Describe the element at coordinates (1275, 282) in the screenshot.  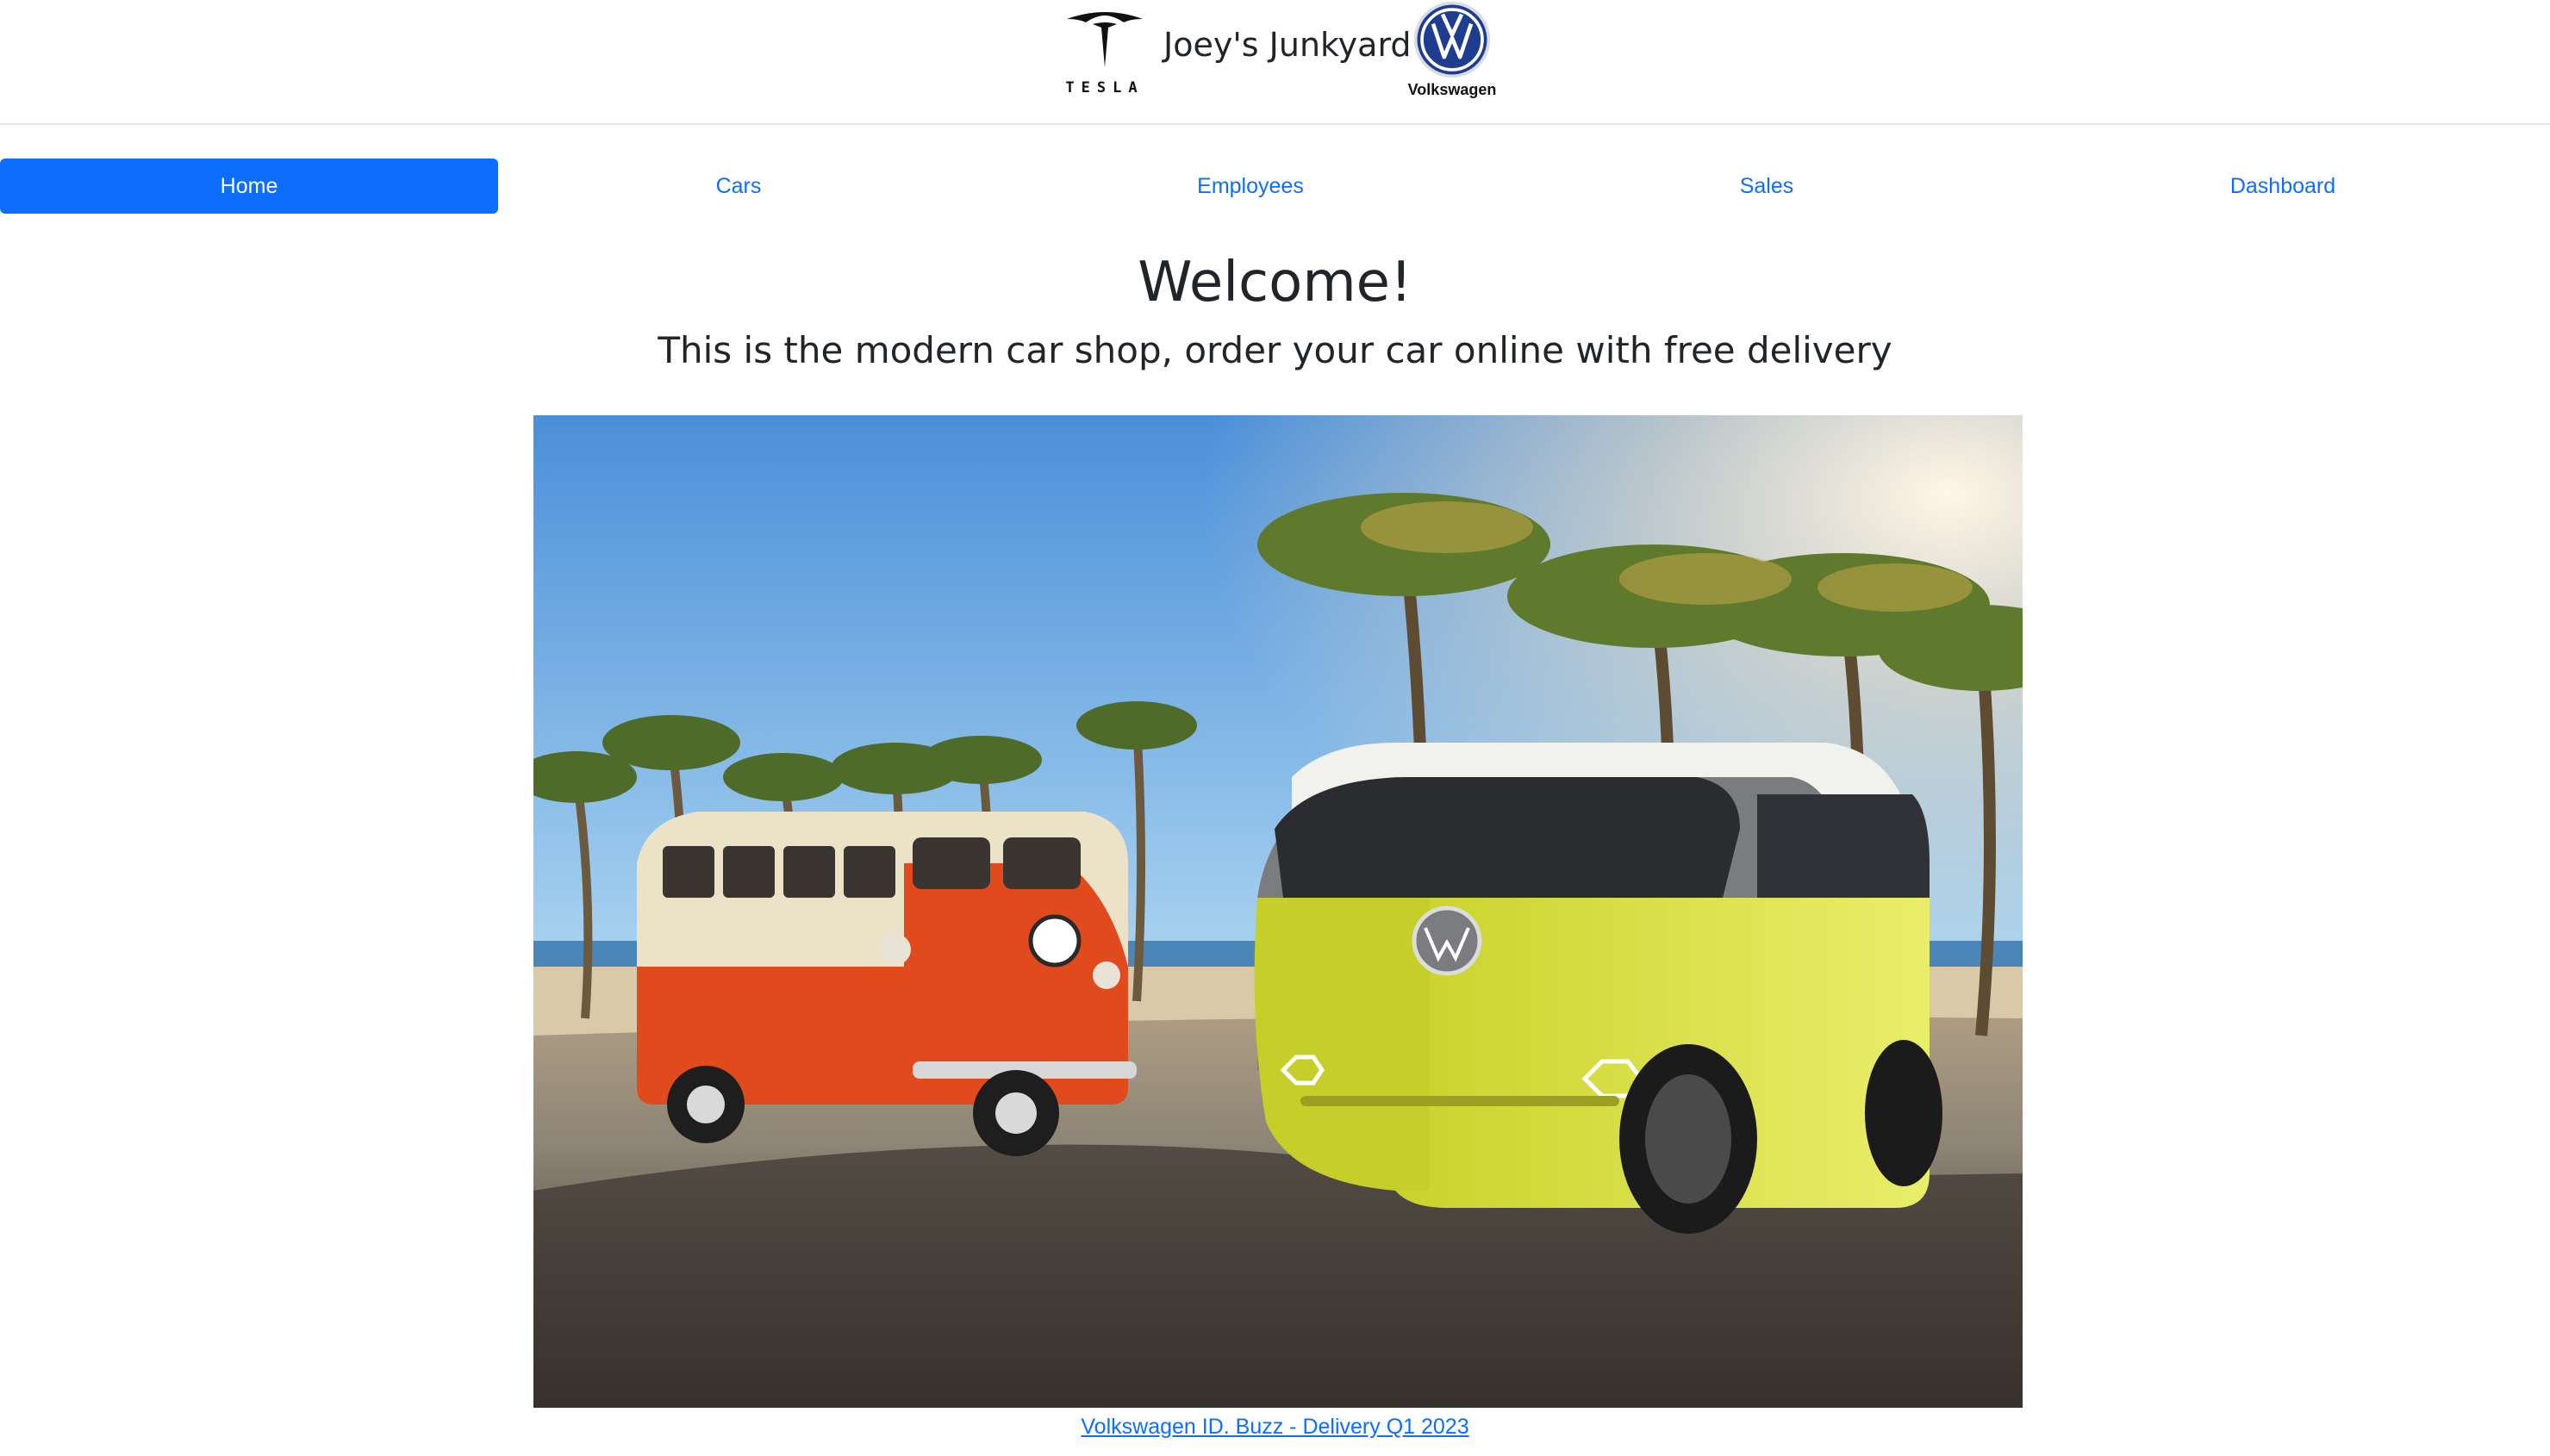
I see `welcome-heading: Welcome!` at that location.